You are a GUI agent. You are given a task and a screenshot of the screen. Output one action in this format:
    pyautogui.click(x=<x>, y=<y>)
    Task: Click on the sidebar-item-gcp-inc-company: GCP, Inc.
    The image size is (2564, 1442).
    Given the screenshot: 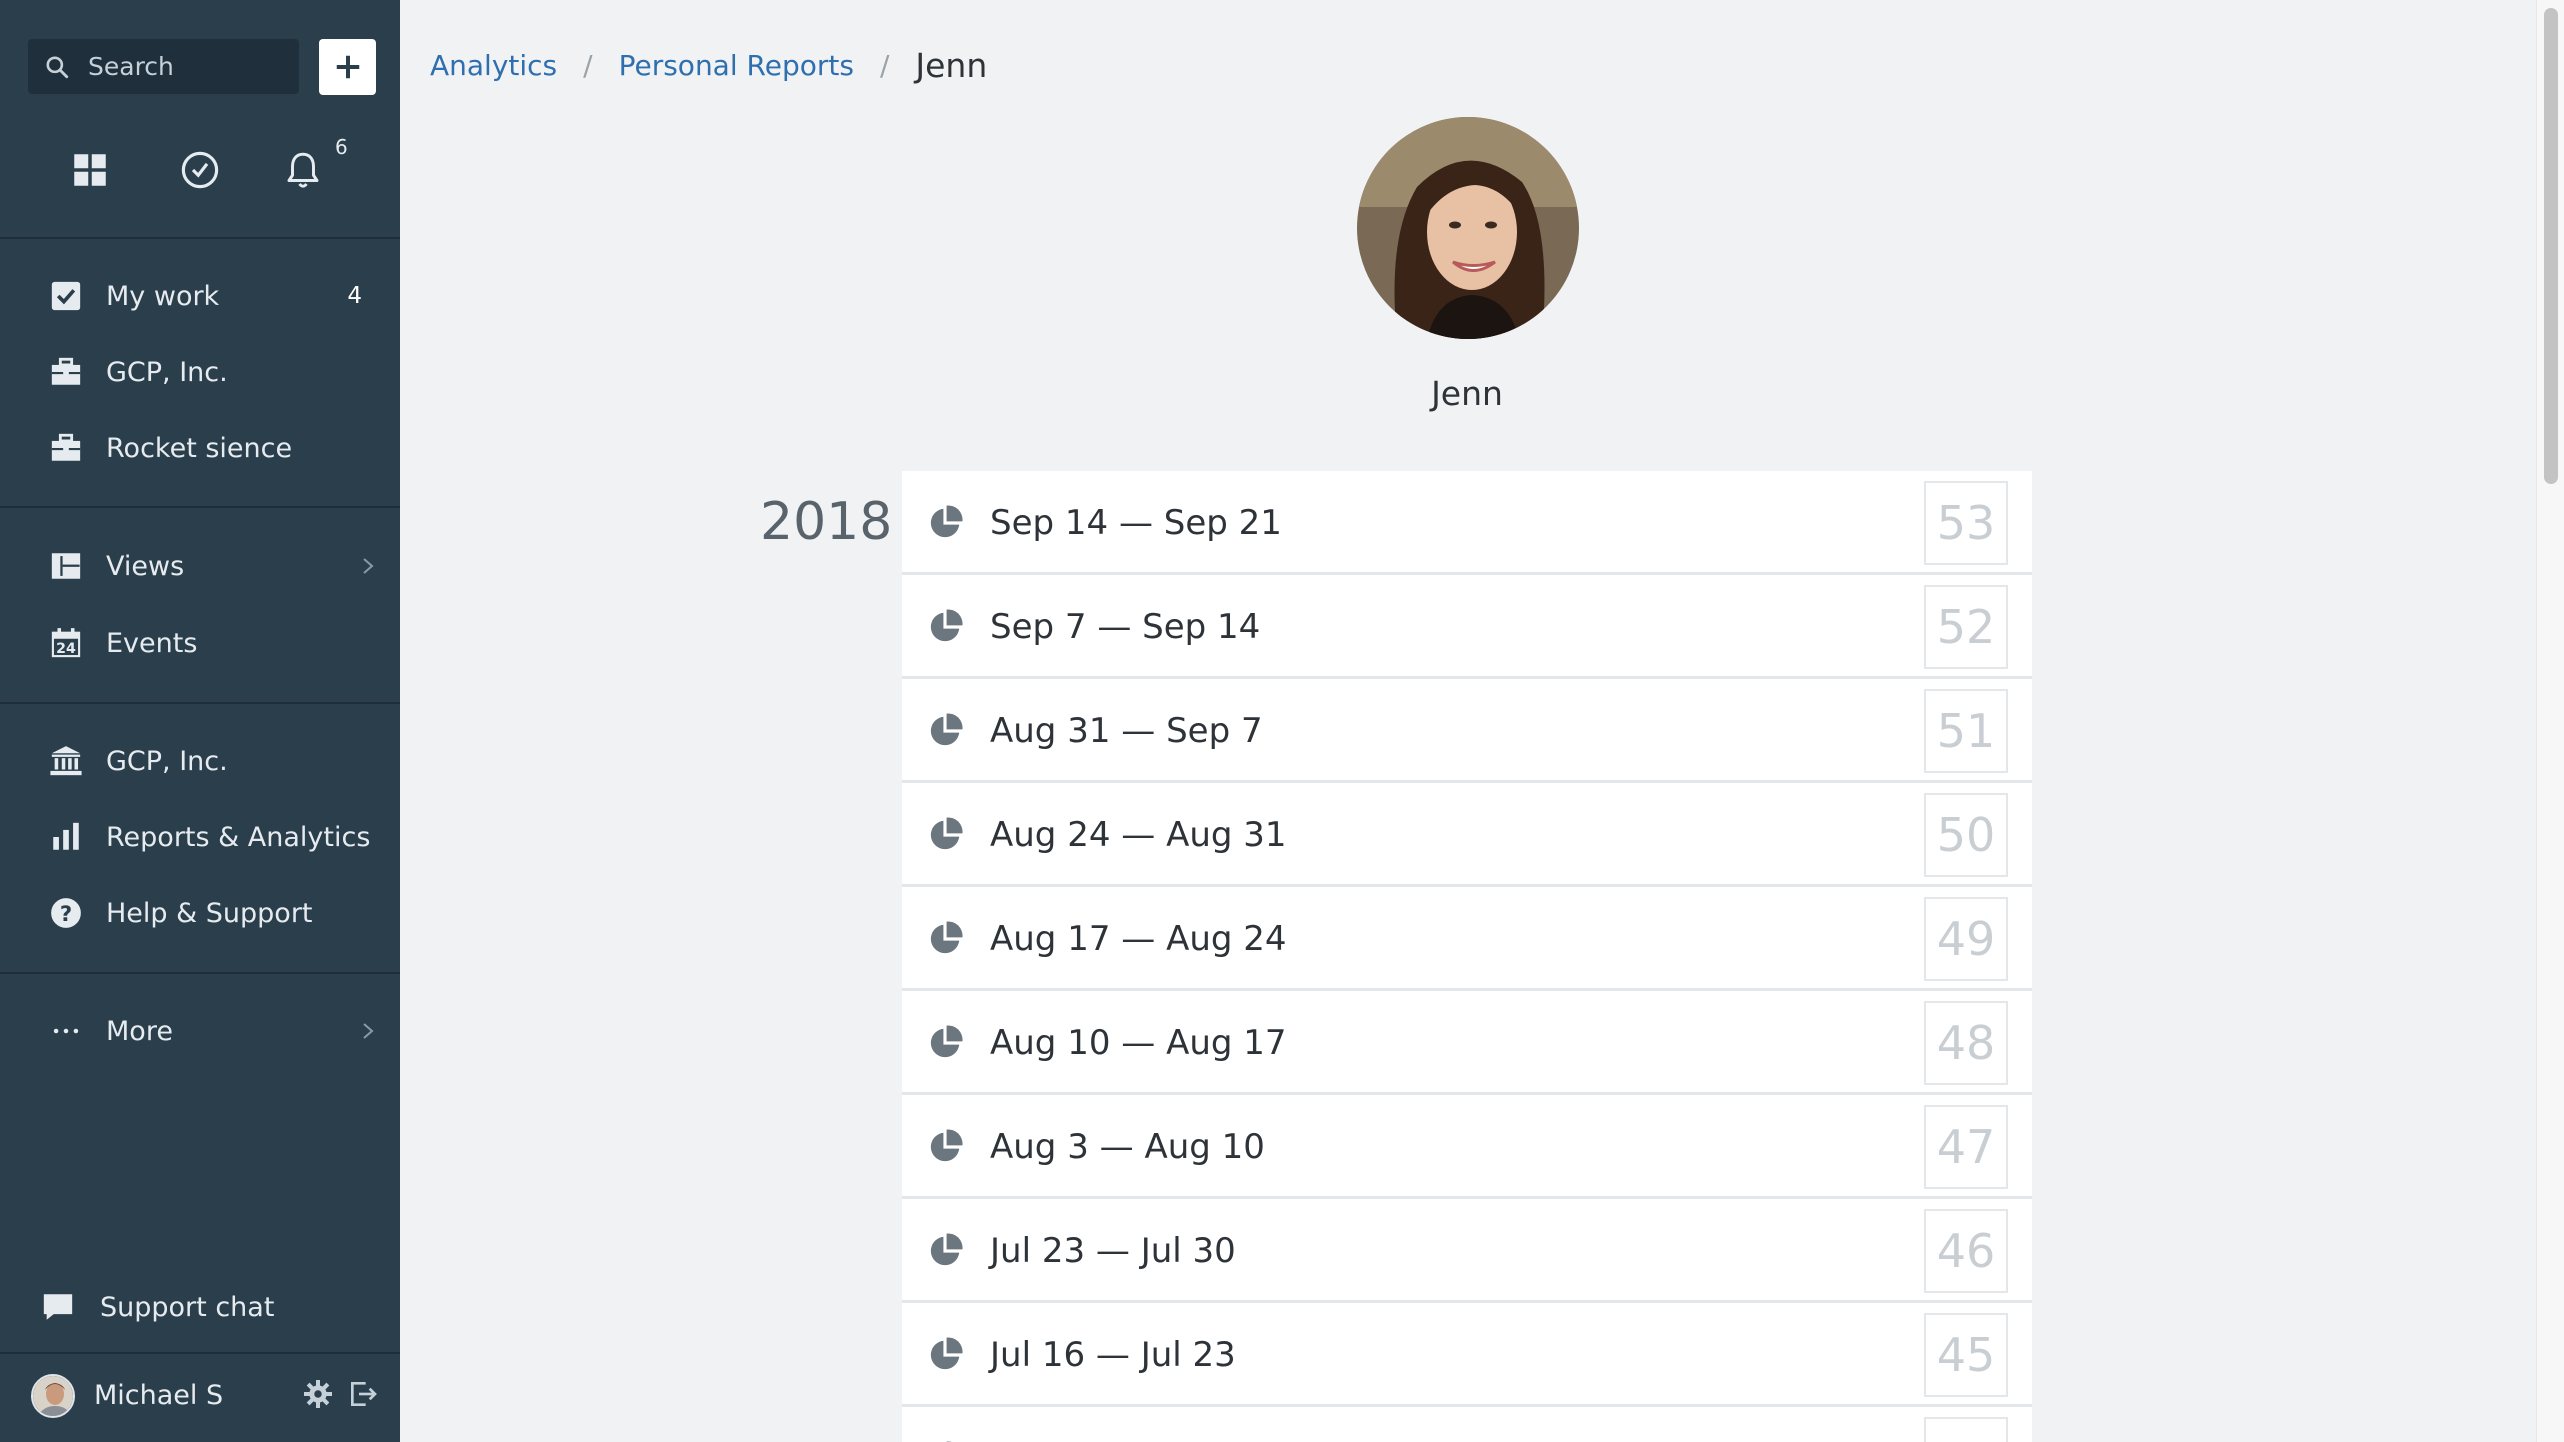 What is the action you would take?
    pyautogui.click(x=200, y=761)
    